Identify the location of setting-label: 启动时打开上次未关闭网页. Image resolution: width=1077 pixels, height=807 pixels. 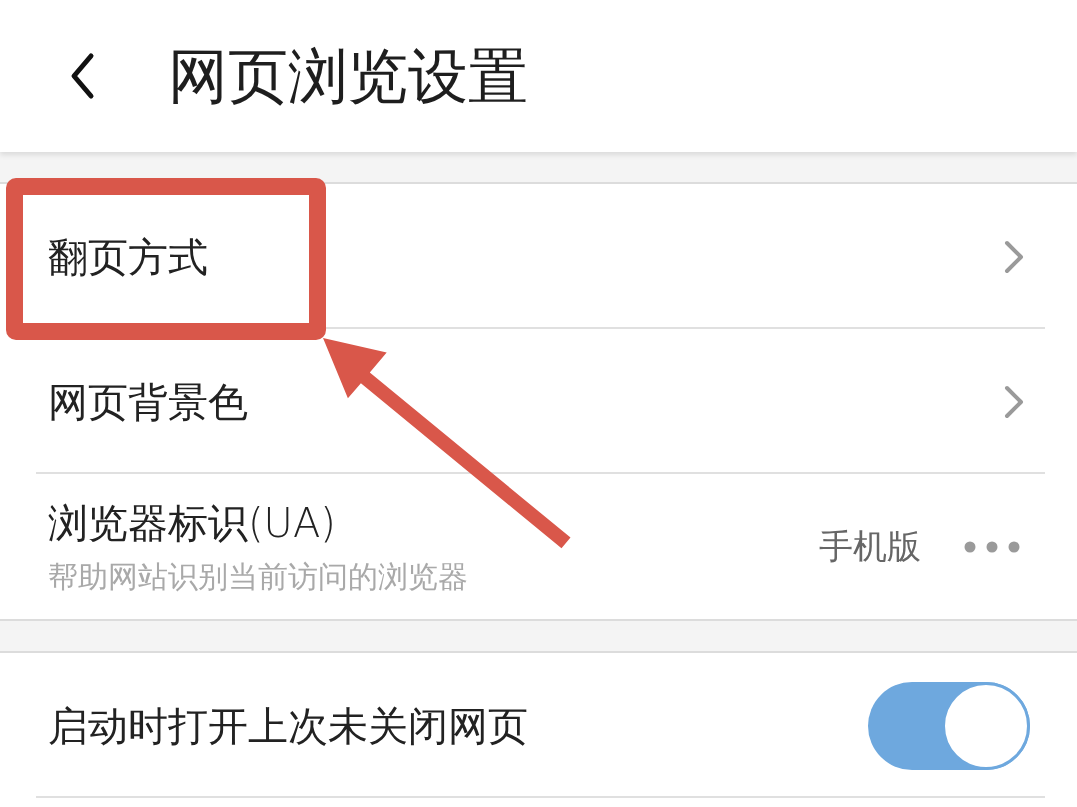
(288, 725).